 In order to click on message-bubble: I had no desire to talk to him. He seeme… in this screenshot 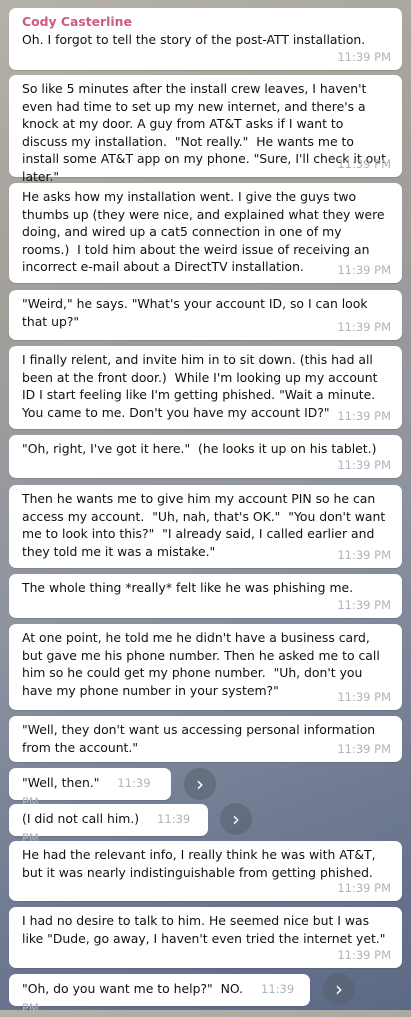, I will do `click(205, 937)`.